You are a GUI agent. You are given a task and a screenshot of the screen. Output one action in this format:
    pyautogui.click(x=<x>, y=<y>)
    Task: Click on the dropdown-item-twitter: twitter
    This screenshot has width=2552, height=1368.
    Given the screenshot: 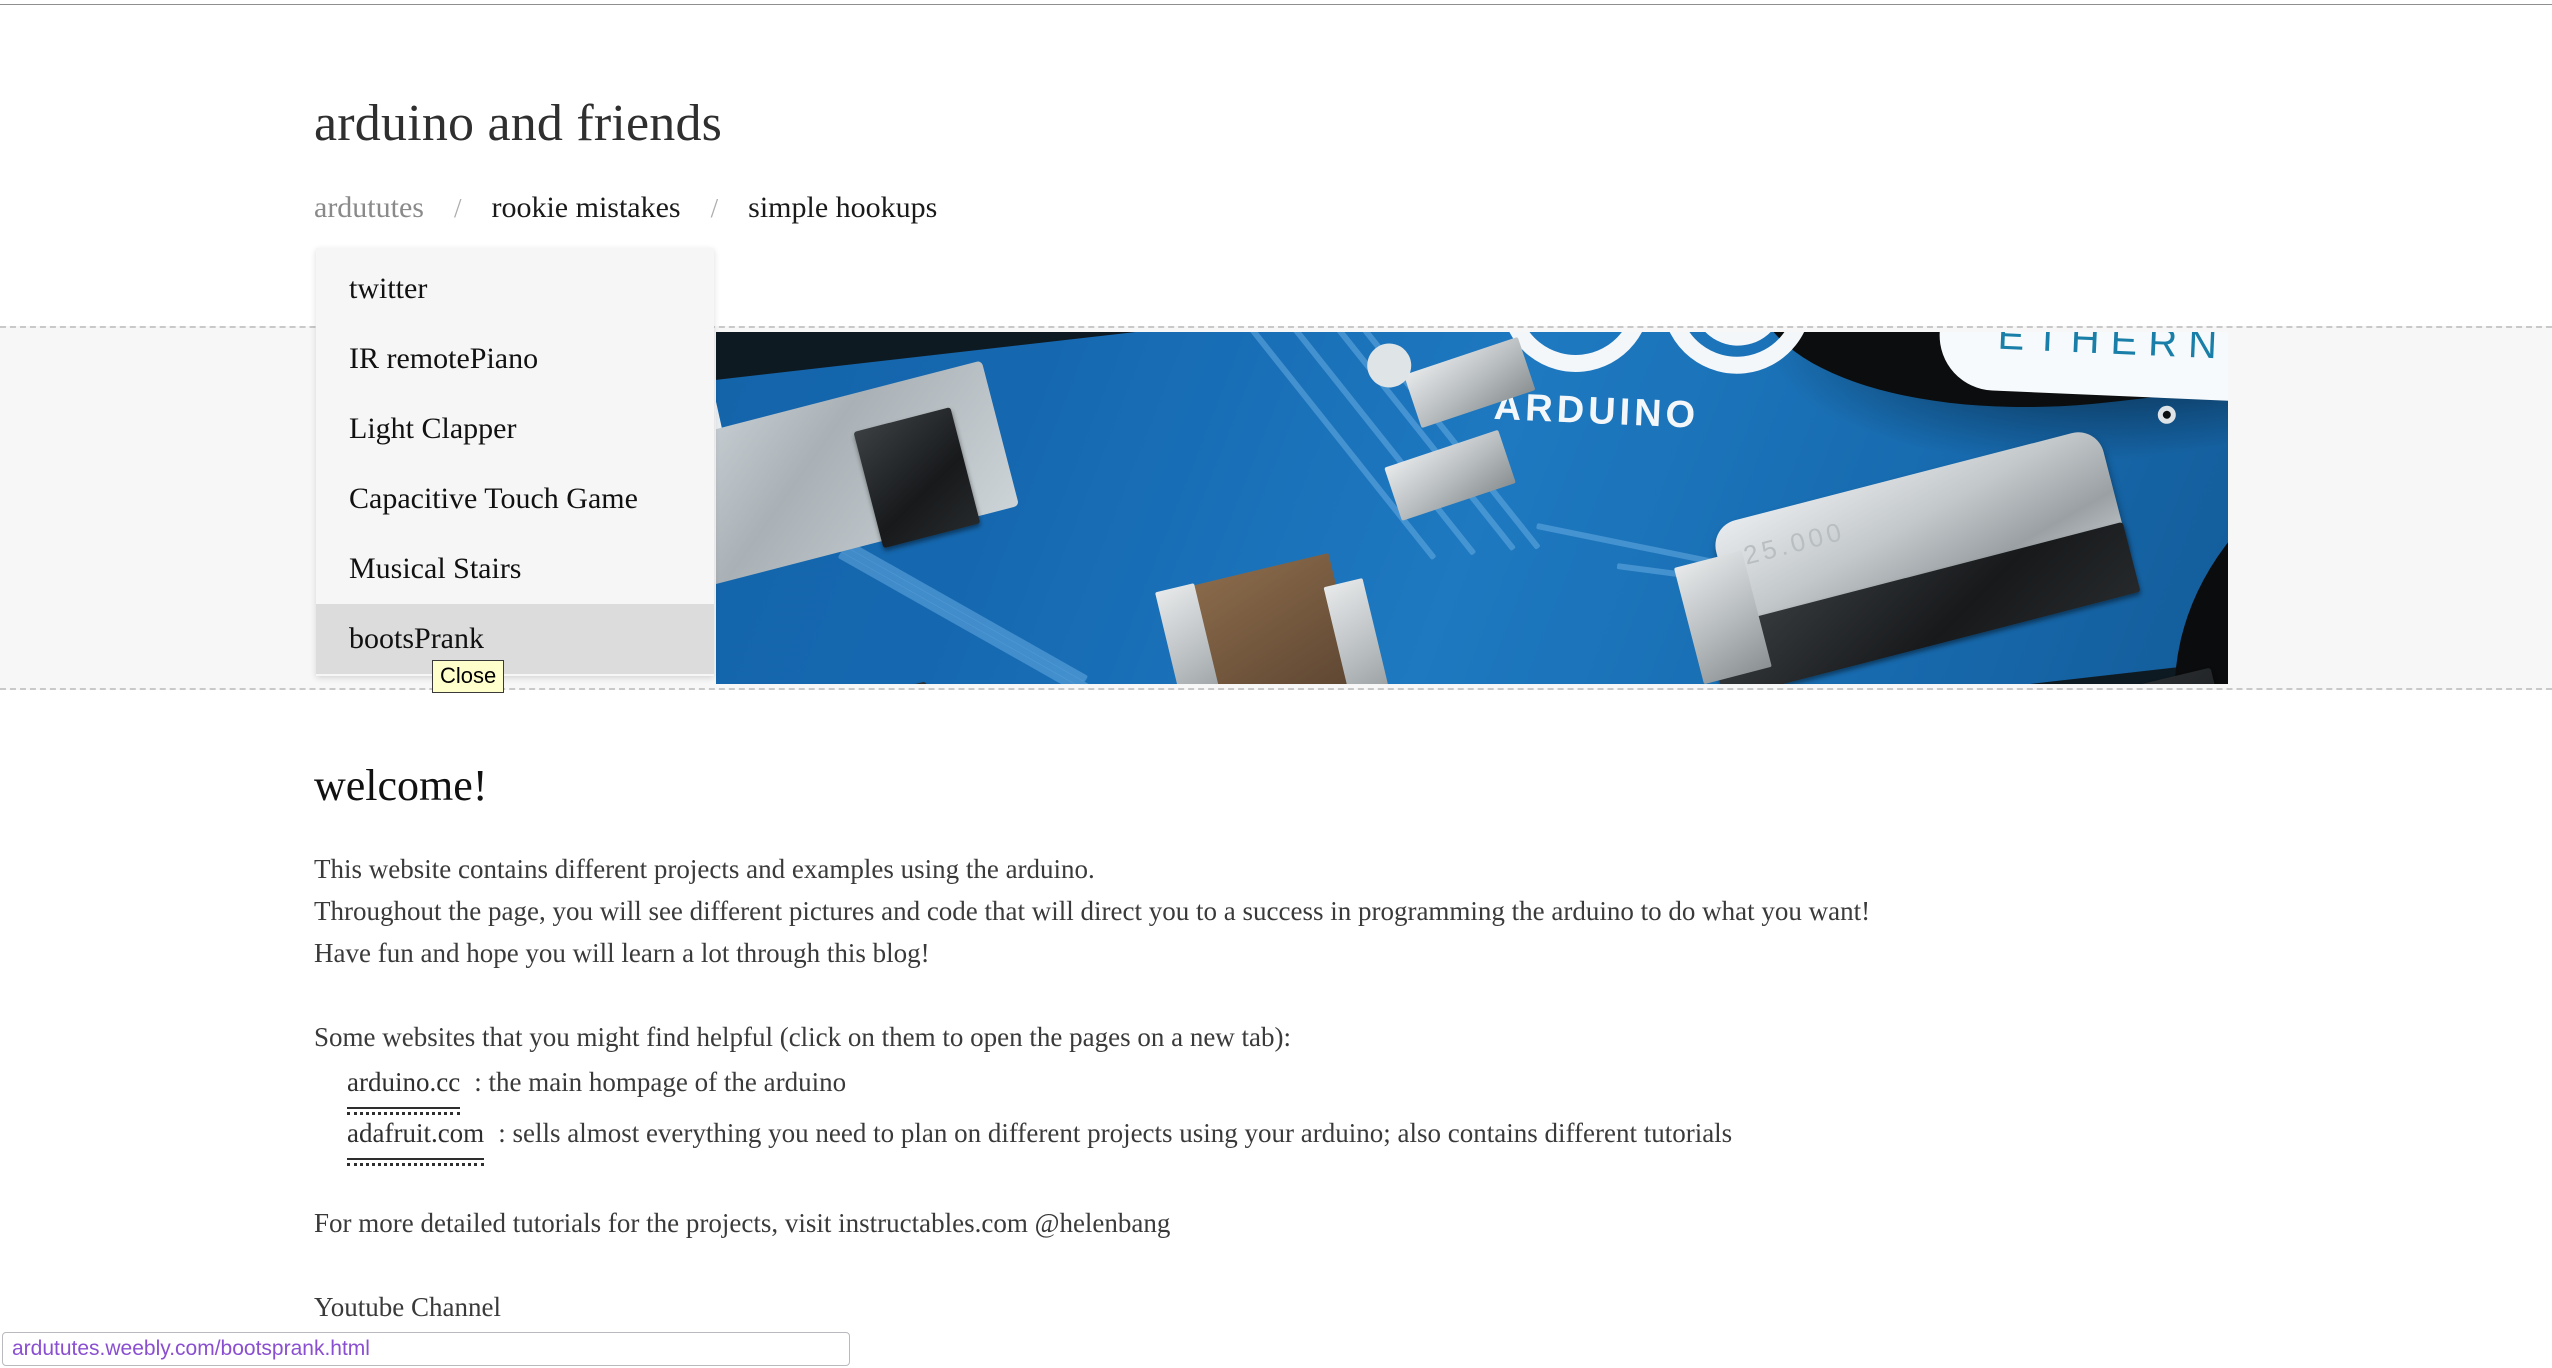 What is the action you would take?
    pyautogui.click(x=515, y=289)
    